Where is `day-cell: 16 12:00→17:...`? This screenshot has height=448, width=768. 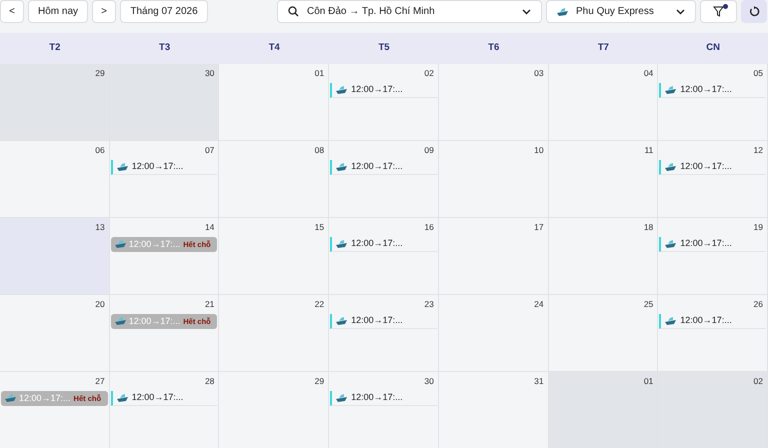
day-cell: 16 12:00→17:... is located at coordinates (384, 256).